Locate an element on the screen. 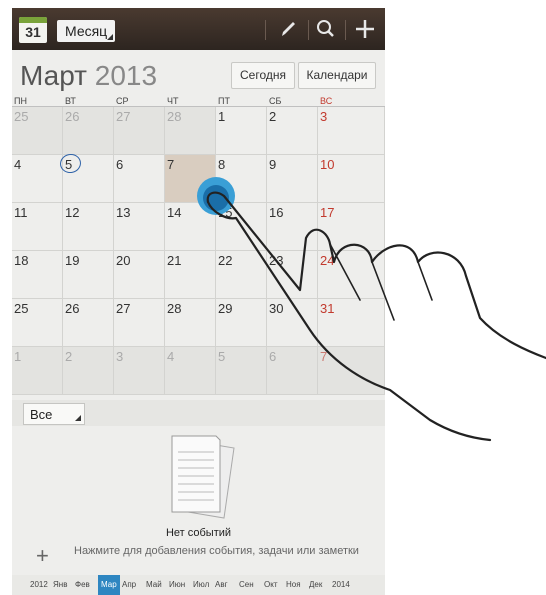 This screenshot has height=595, width=546. day-cell: 23 is located at coordinates (292, 275).